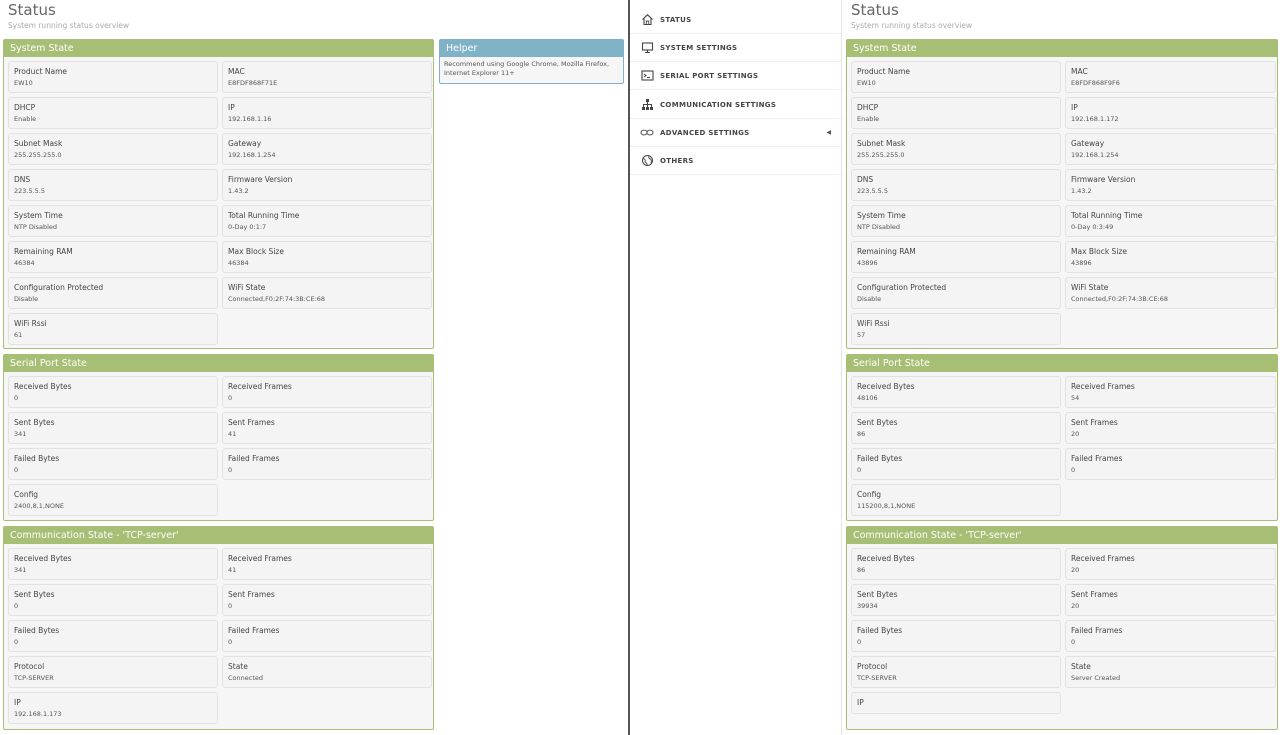  What do you see at coordinates (247, 287) in the screenshot?
I see `cell-label: WiFi State` at bounding box center [247, 287].